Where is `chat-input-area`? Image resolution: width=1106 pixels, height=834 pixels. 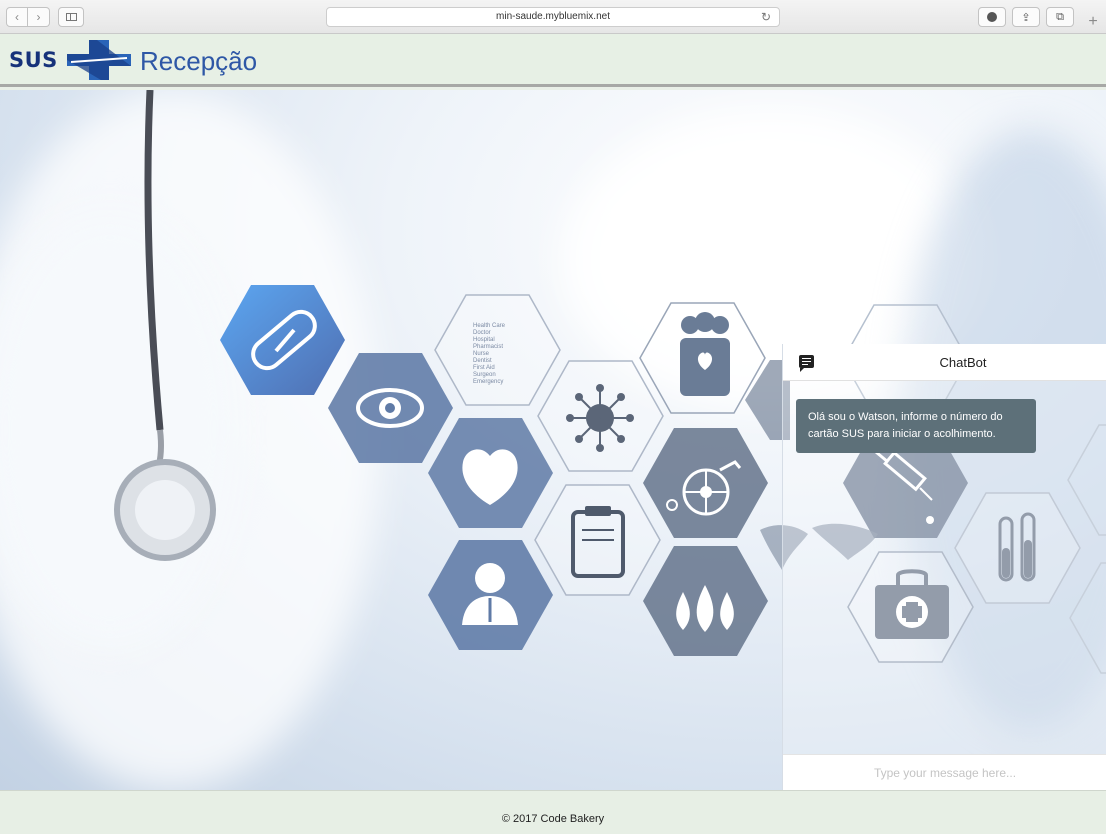 chat-input-area is located at coordinates (944, 772).